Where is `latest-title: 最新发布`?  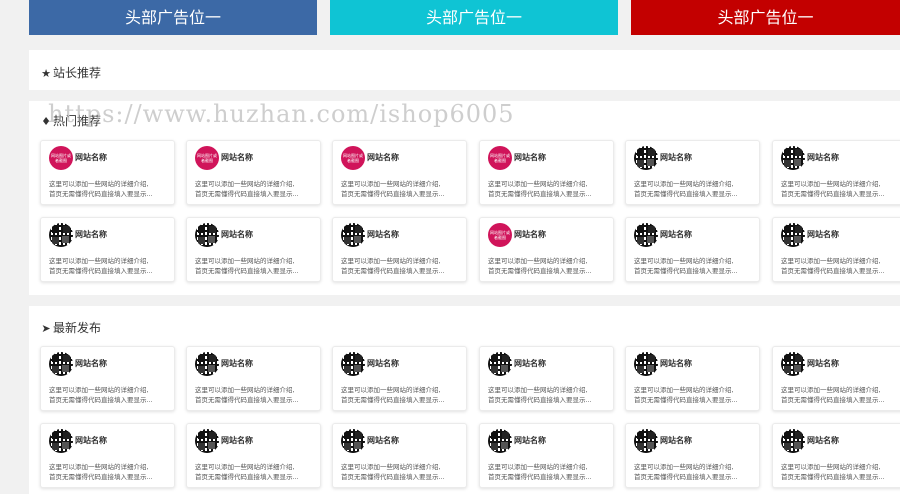
latest-title: 最新发布 is located at coordinates (77, 328).